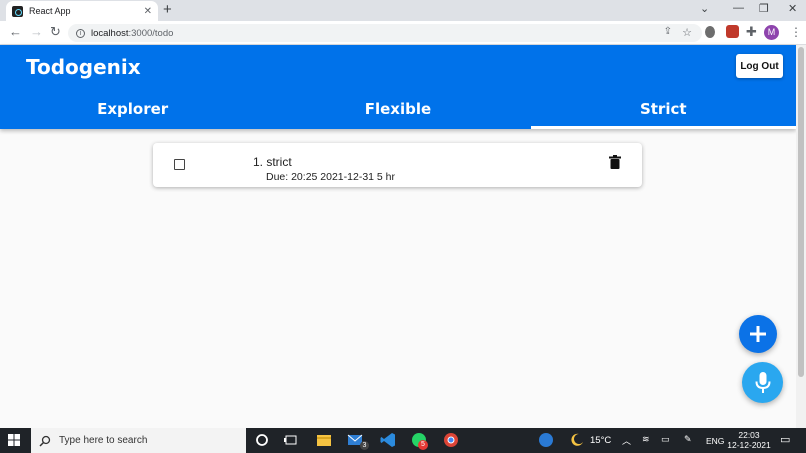  Describe the element at coordinates (668, 31) in the screenshot. I see `share-icon: ⇪` at that location.